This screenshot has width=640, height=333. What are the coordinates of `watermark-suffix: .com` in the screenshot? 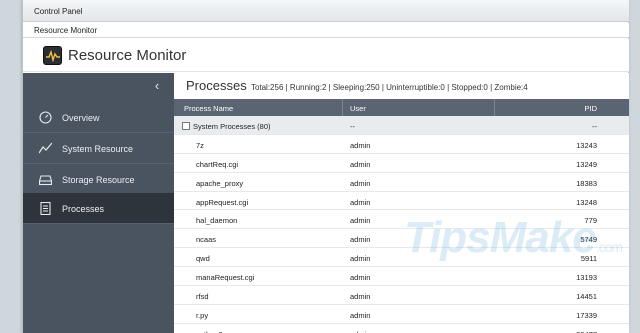 It's located at (609, 247).